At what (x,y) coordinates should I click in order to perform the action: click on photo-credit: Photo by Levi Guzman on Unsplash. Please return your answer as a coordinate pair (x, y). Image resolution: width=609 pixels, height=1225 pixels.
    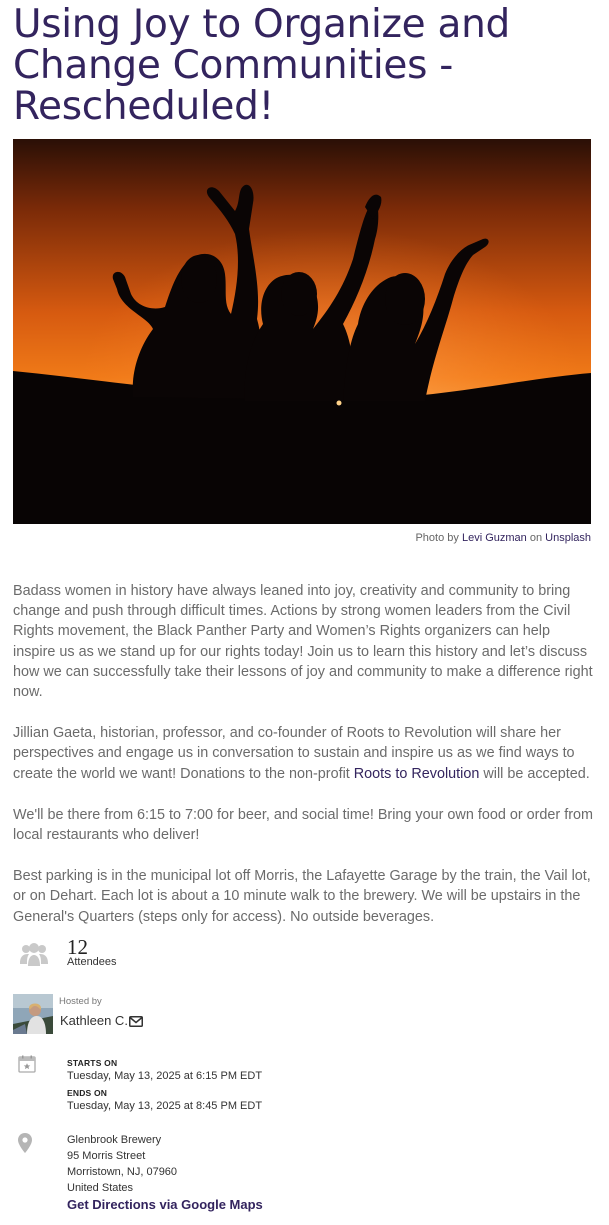
    Looking at the image, I should click on (503, 538).